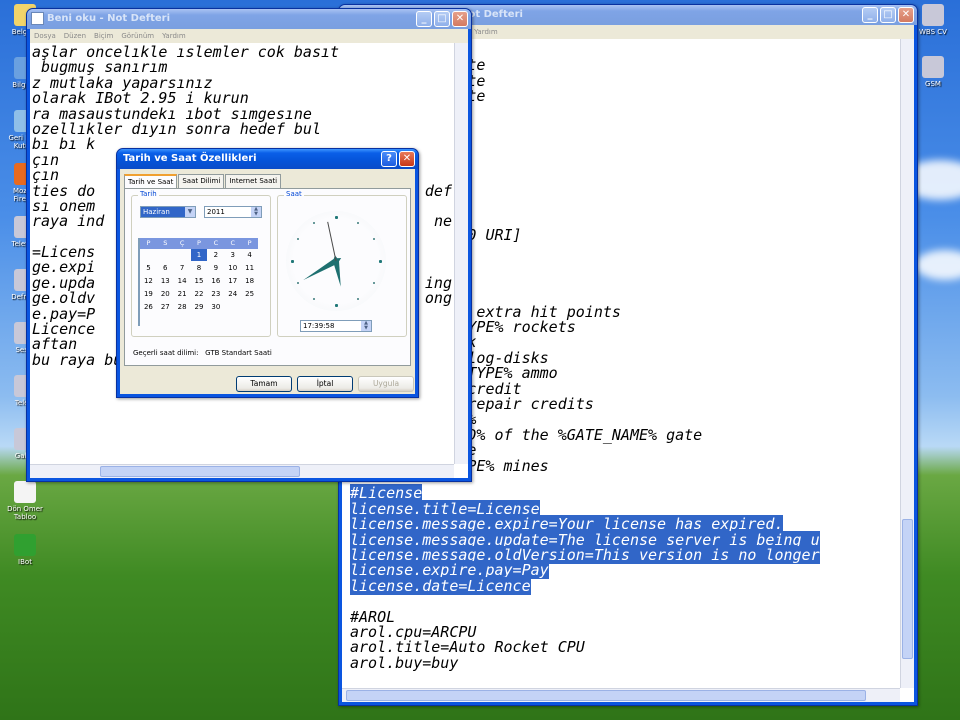  Describe the element at coordinates (182, 281) in the screenshot. I see `calendar-day: 14` at that location.